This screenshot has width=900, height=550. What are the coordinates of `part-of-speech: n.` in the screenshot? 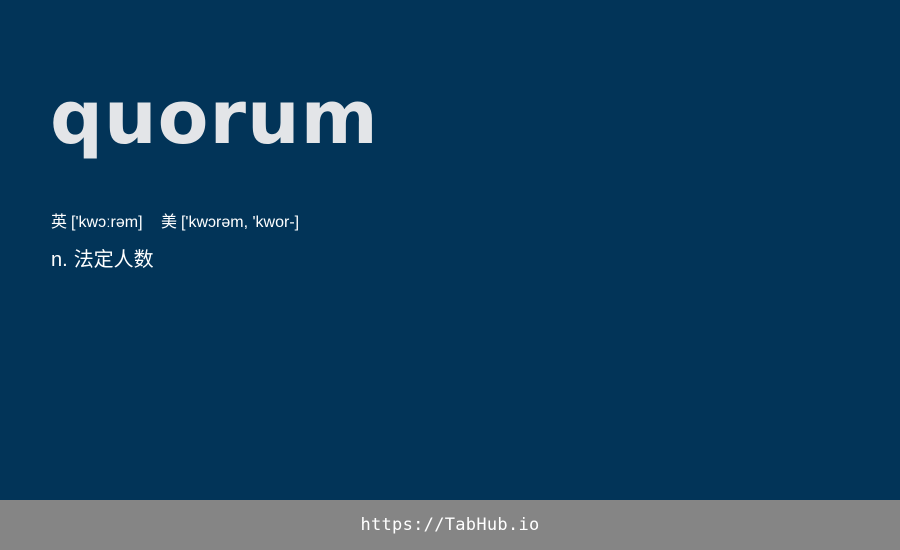 It's located at (59, 260).